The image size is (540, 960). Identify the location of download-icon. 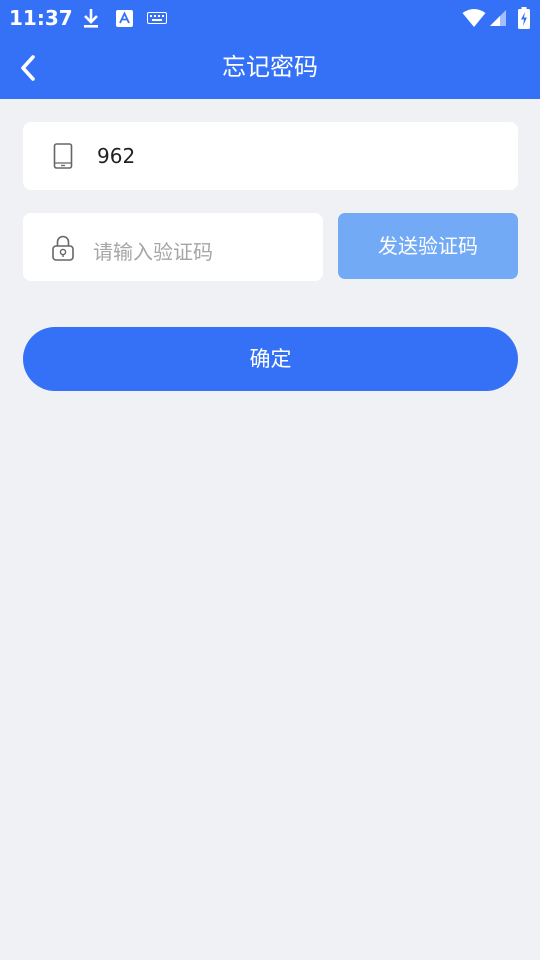
(91, 18).